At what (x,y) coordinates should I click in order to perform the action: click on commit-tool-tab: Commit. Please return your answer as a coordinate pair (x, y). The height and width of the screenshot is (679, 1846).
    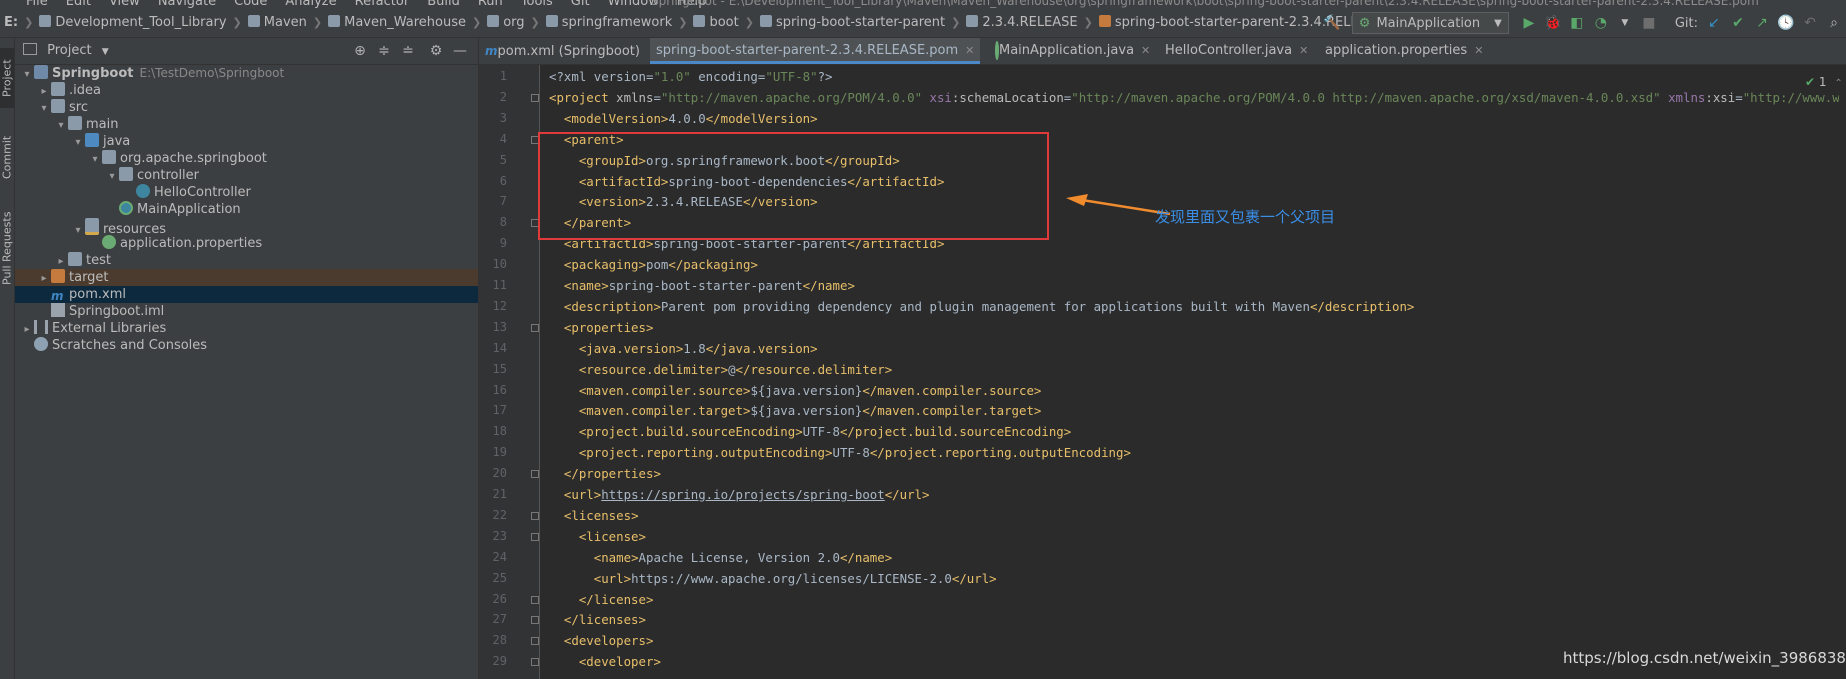
    Looking at the image, I should click on (7, 157).